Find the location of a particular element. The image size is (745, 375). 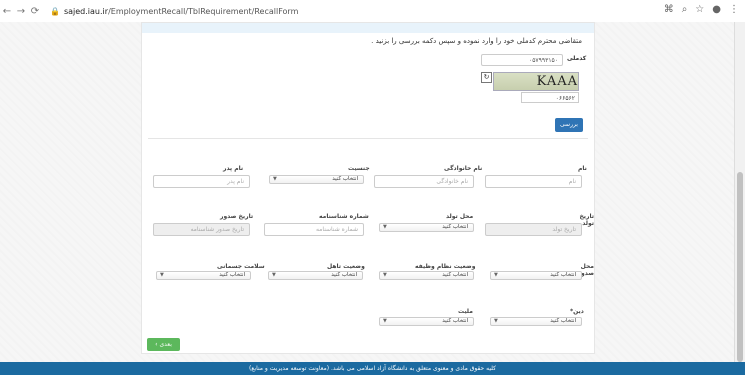

lock-icon: 🔒 is located at coordinates (55, 11).